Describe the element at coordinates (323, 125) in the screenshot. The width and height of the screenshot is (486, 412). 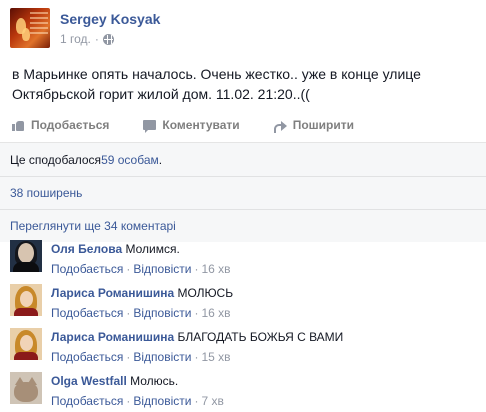
I see `share-label: Поширити` at that location.